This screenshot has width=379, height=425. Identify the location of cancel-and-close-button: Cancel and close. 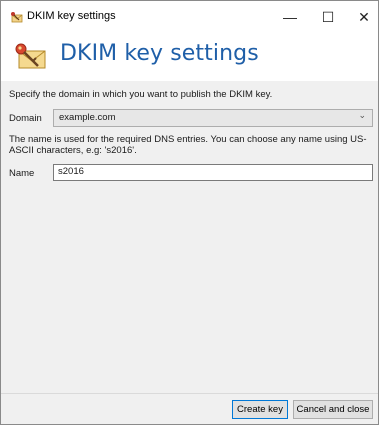
(333, 409).